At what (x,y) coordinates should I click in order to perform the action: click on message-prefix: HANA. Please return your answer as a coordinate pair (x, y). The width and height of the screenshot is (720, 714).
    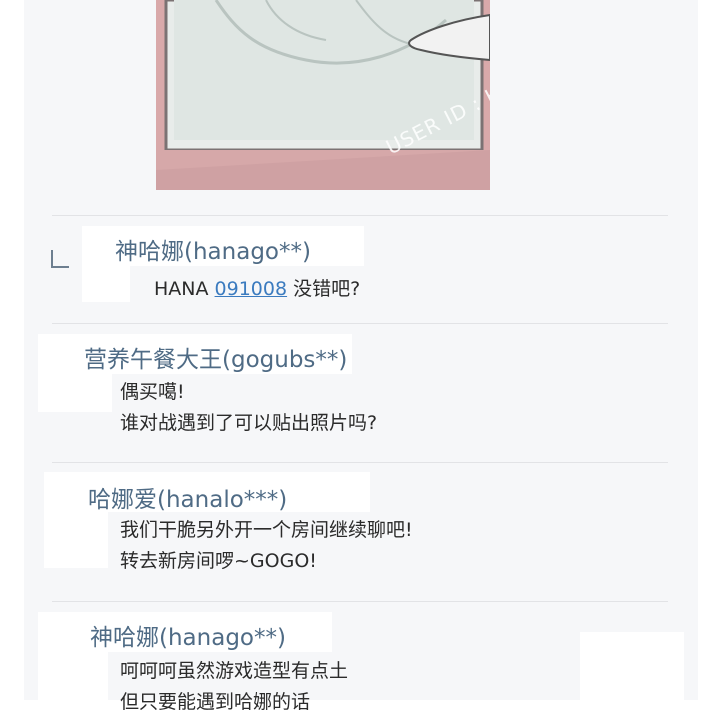
    Looking at the image, I should click on (184, 289).